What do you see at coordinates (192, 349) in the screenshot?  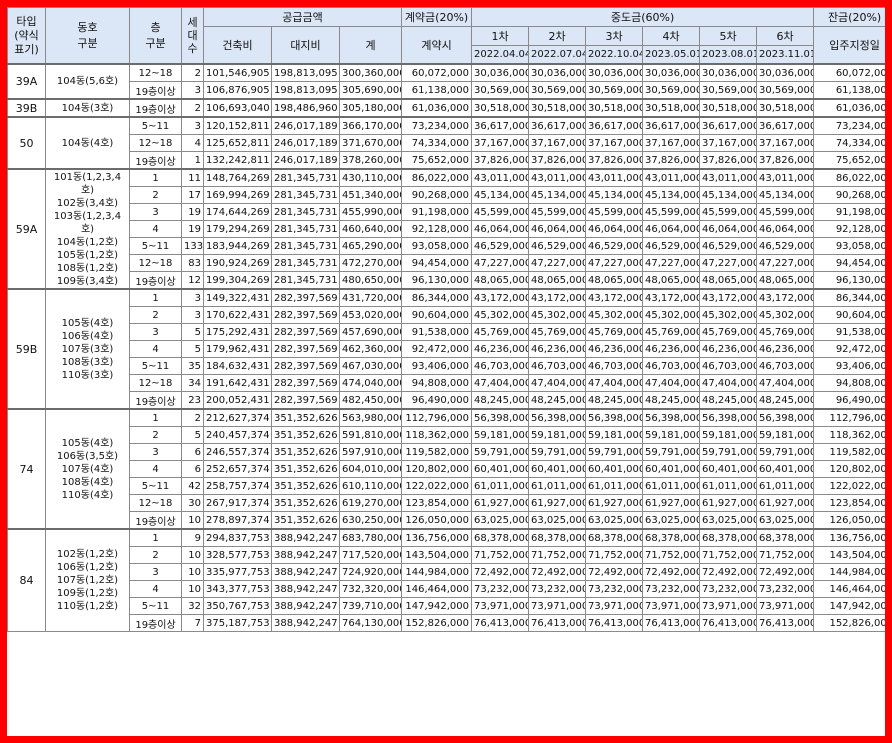 I see `units-cell: 5` at bounding box center [192, 349].